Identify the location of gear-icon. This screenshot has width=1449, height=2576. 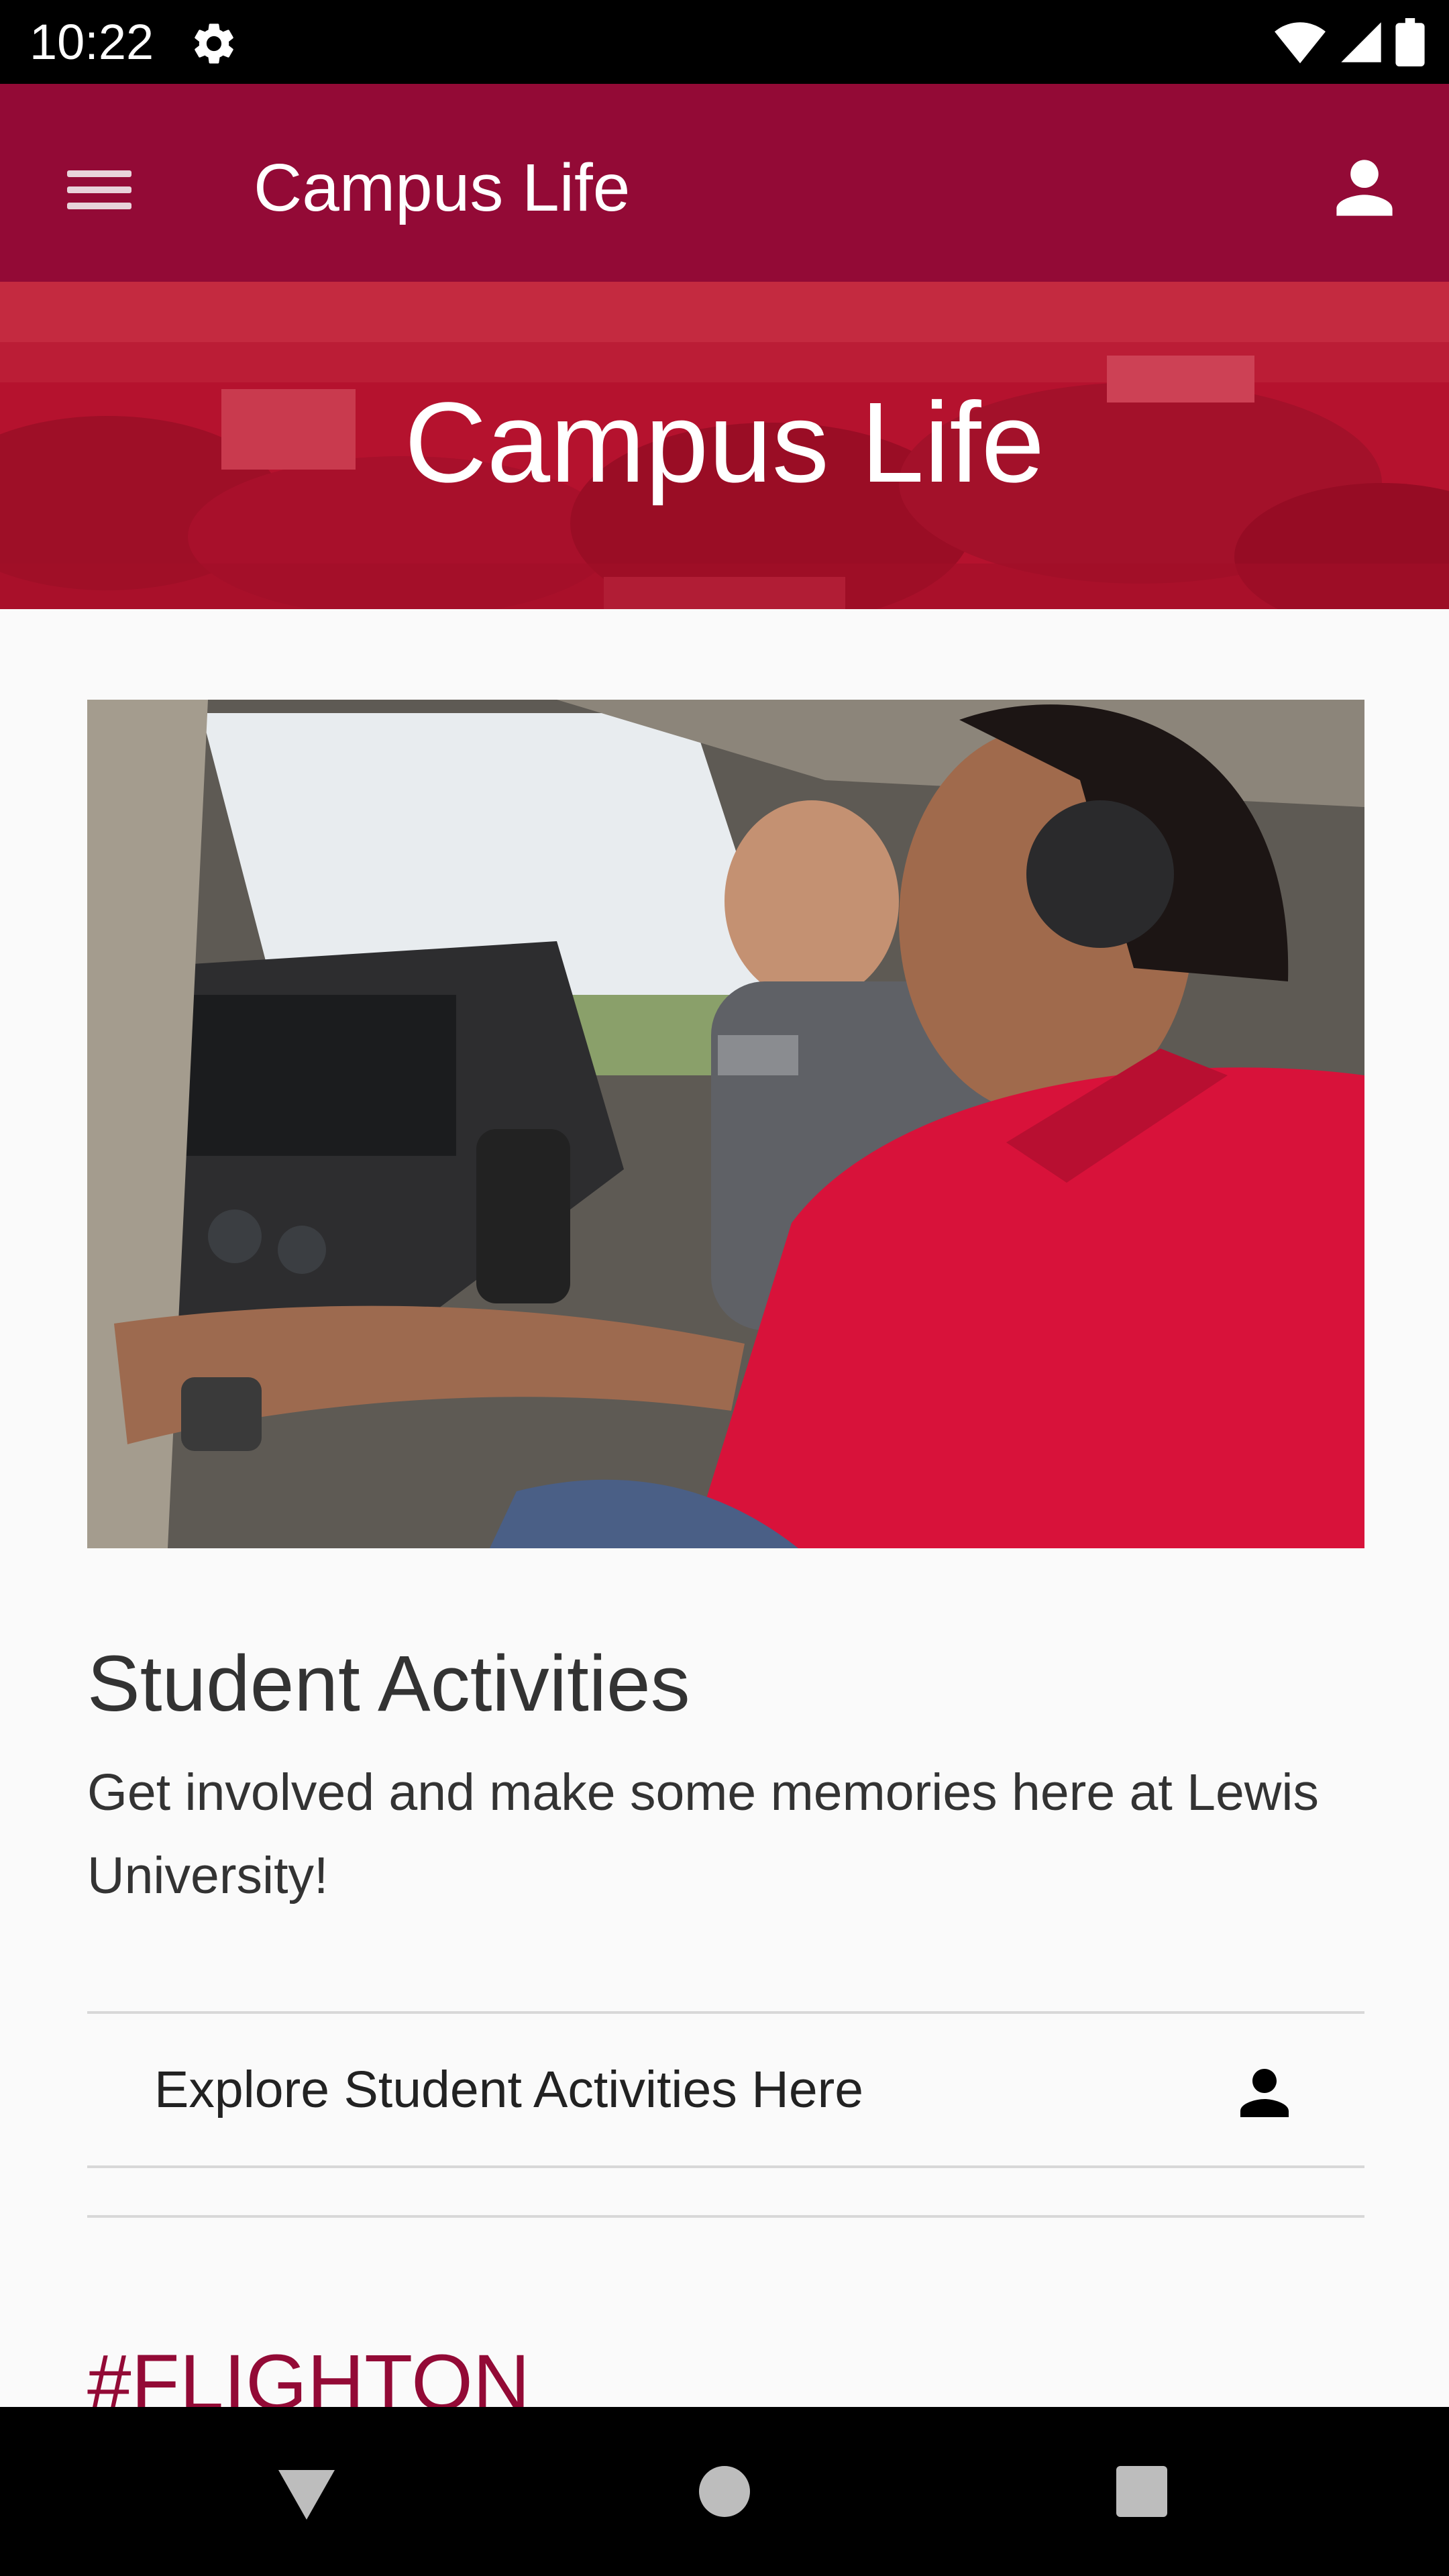
(214, 43).